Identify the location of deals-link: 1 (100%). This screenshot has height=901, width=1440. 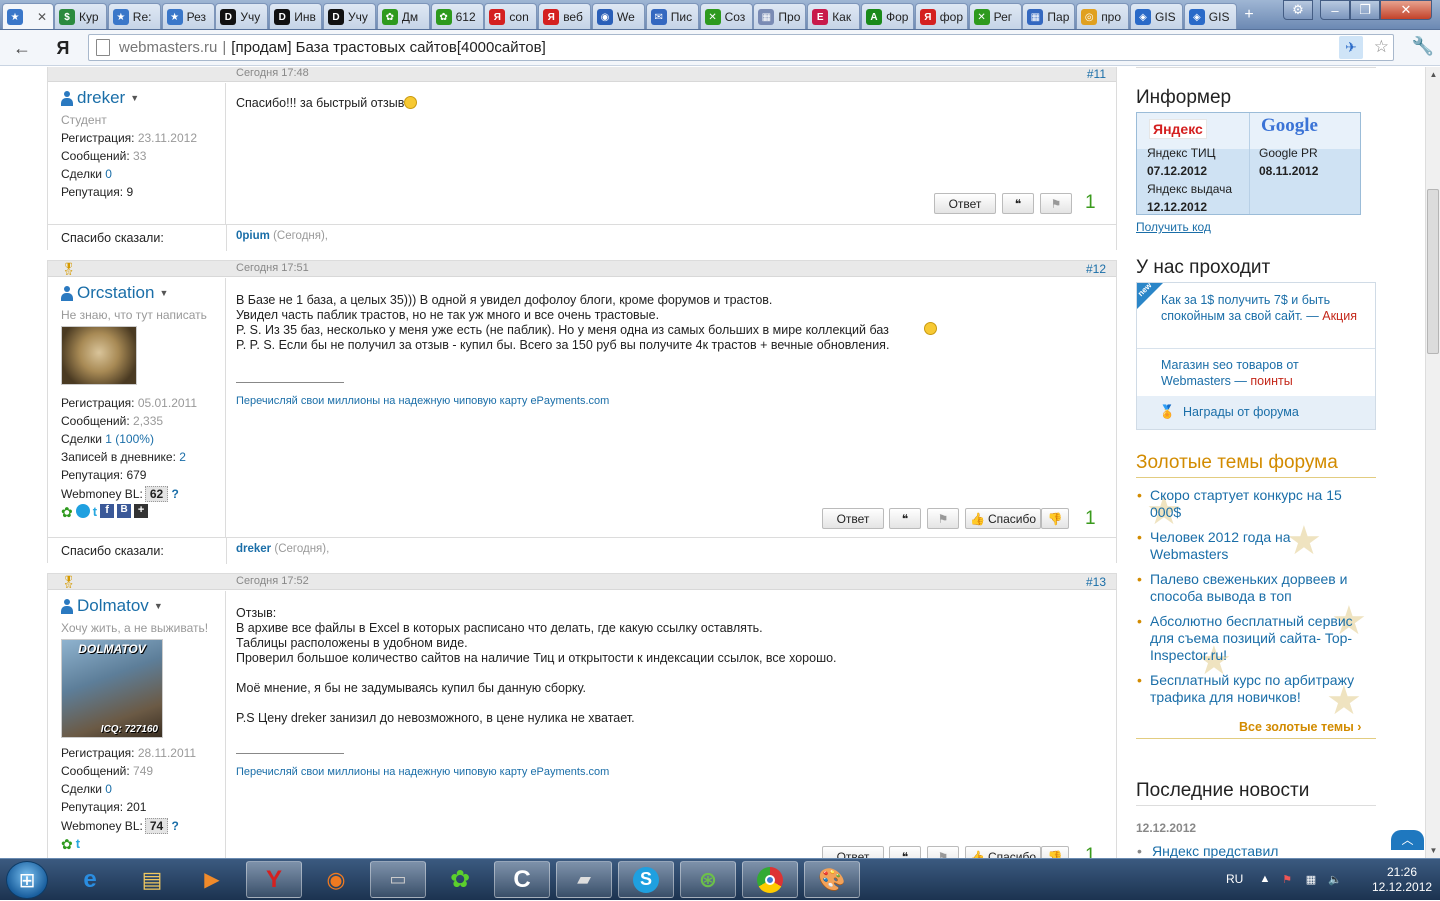
(129, 439).